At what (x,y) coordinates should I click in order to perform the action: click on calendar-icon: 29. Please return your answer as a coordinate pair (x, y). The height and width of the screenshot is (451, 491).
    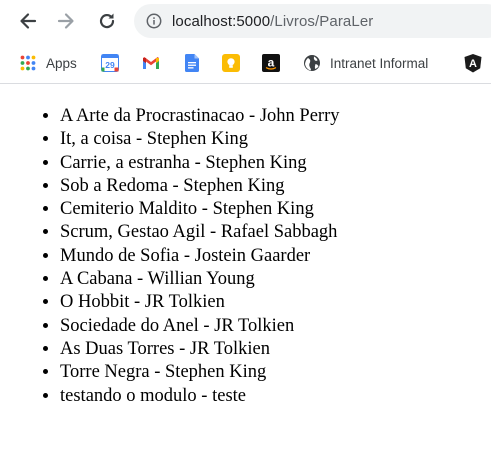
    Looking at the image, I should click on (110, 63).